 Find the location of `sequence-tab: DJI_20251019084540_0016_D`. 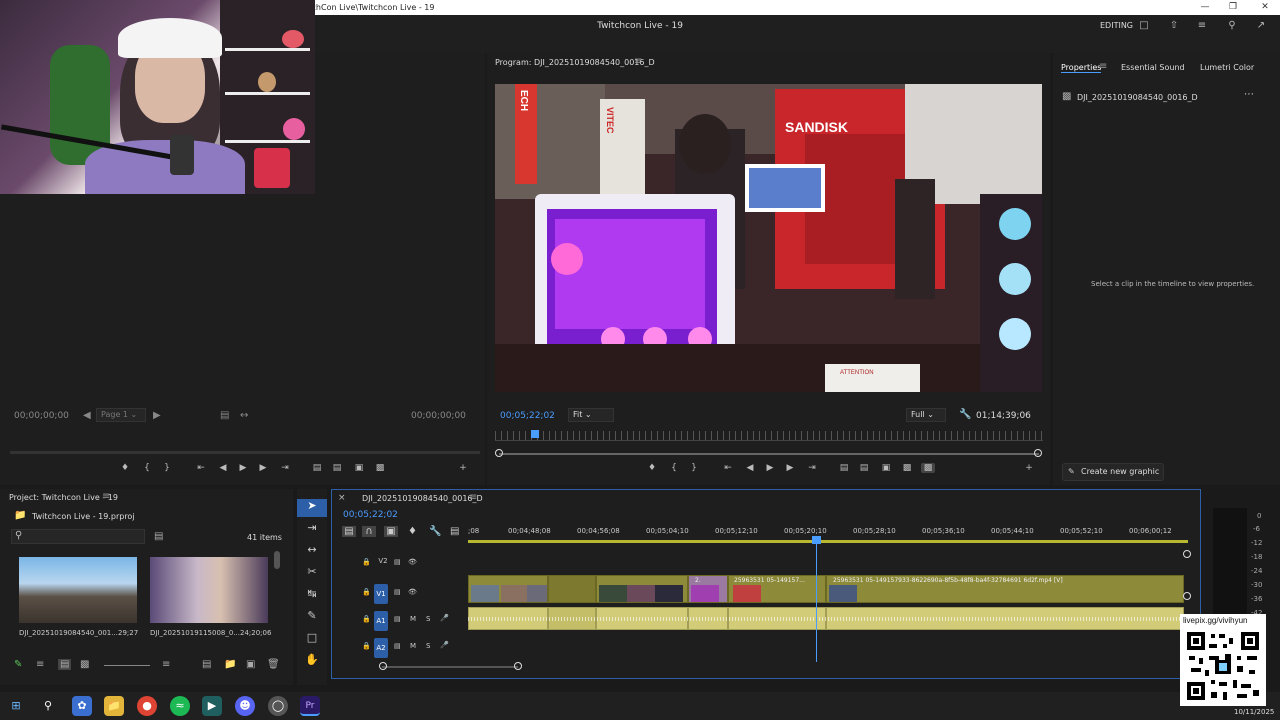

sequence-tab: DJI_20251019084540_0016_D is located at coordinates (422, 498).